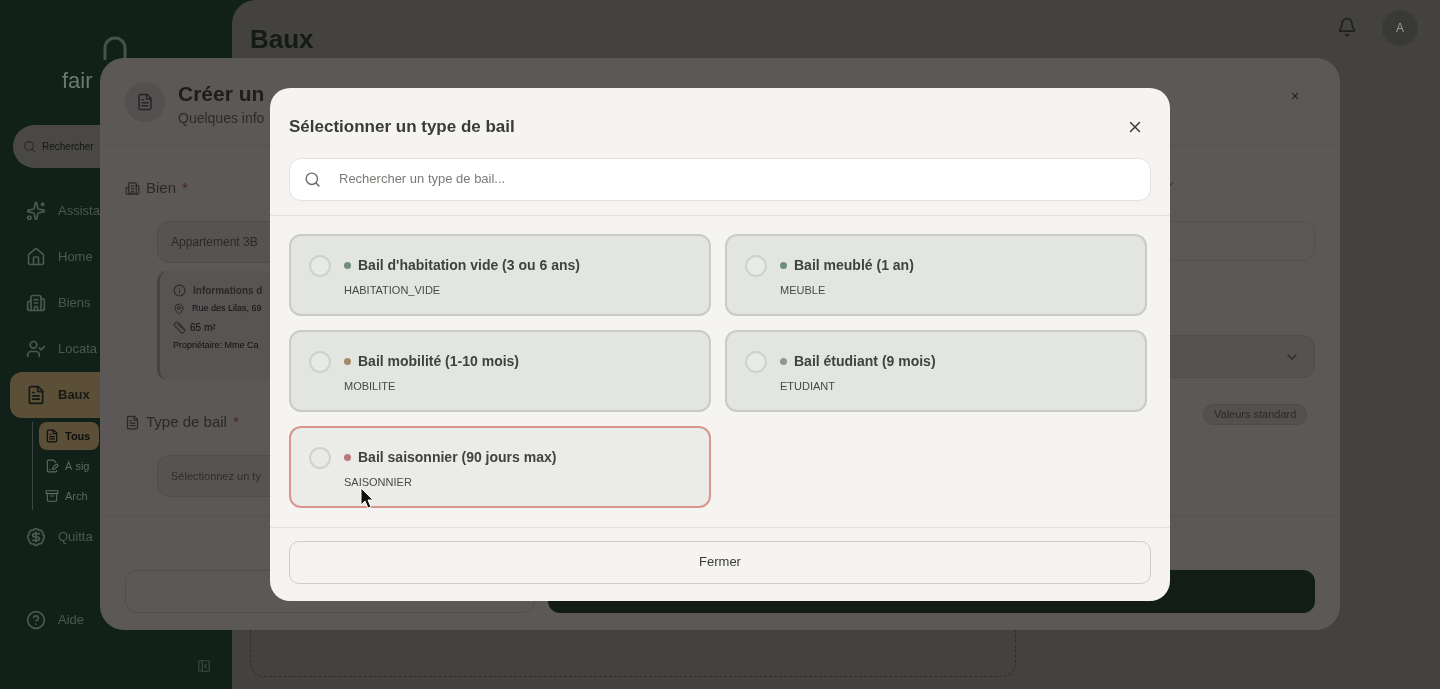  Describe the element at coordinates (227, 308) in the screenshot. I see `address-text: Rue des Lilas, 69` at that location.